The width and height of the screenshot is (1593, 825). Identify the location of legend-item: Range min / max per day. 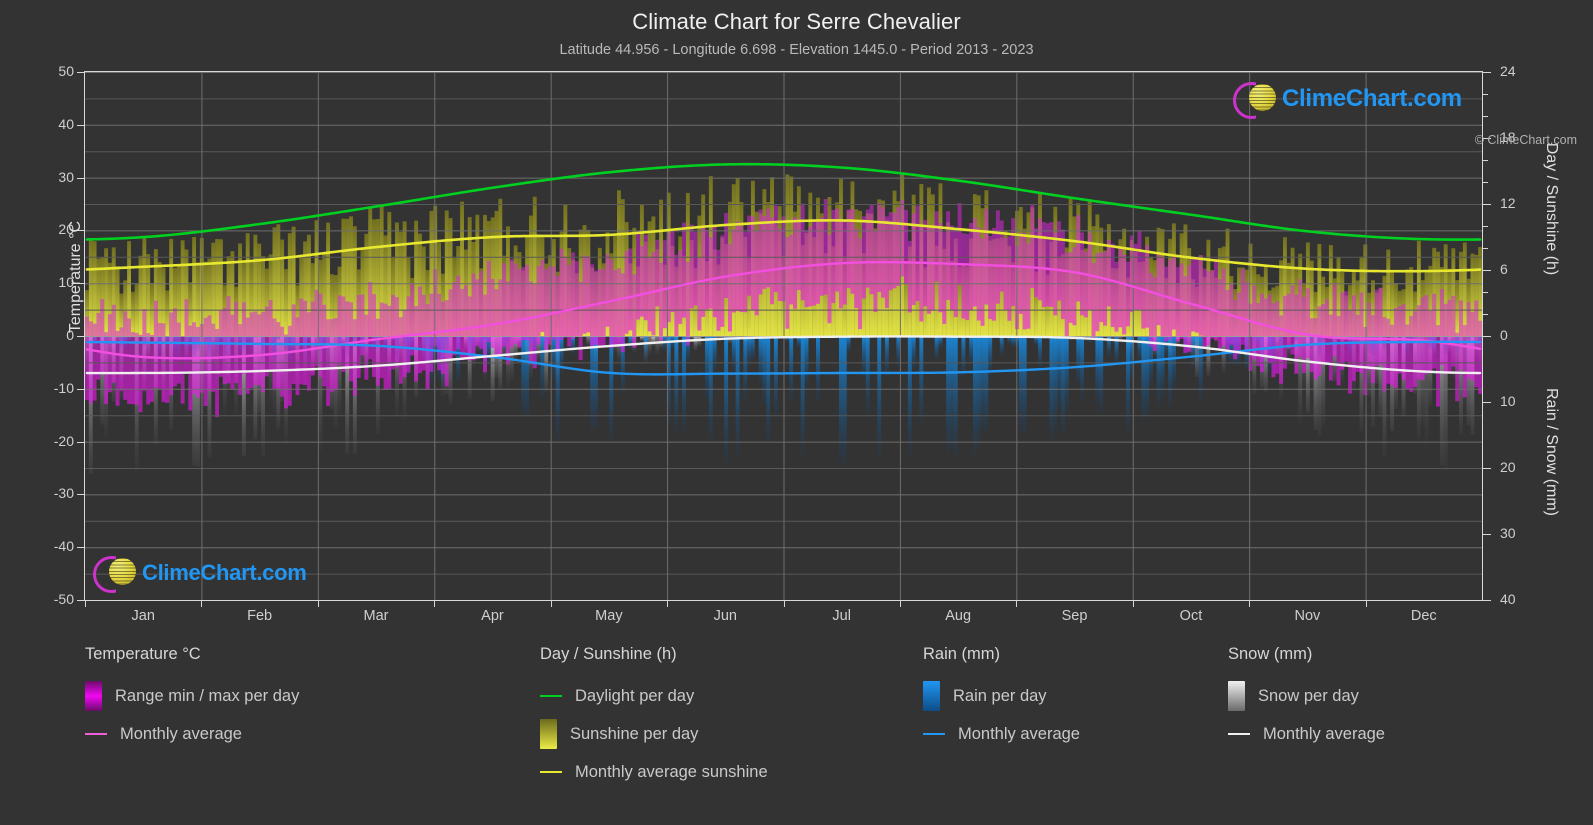
(192, 696).